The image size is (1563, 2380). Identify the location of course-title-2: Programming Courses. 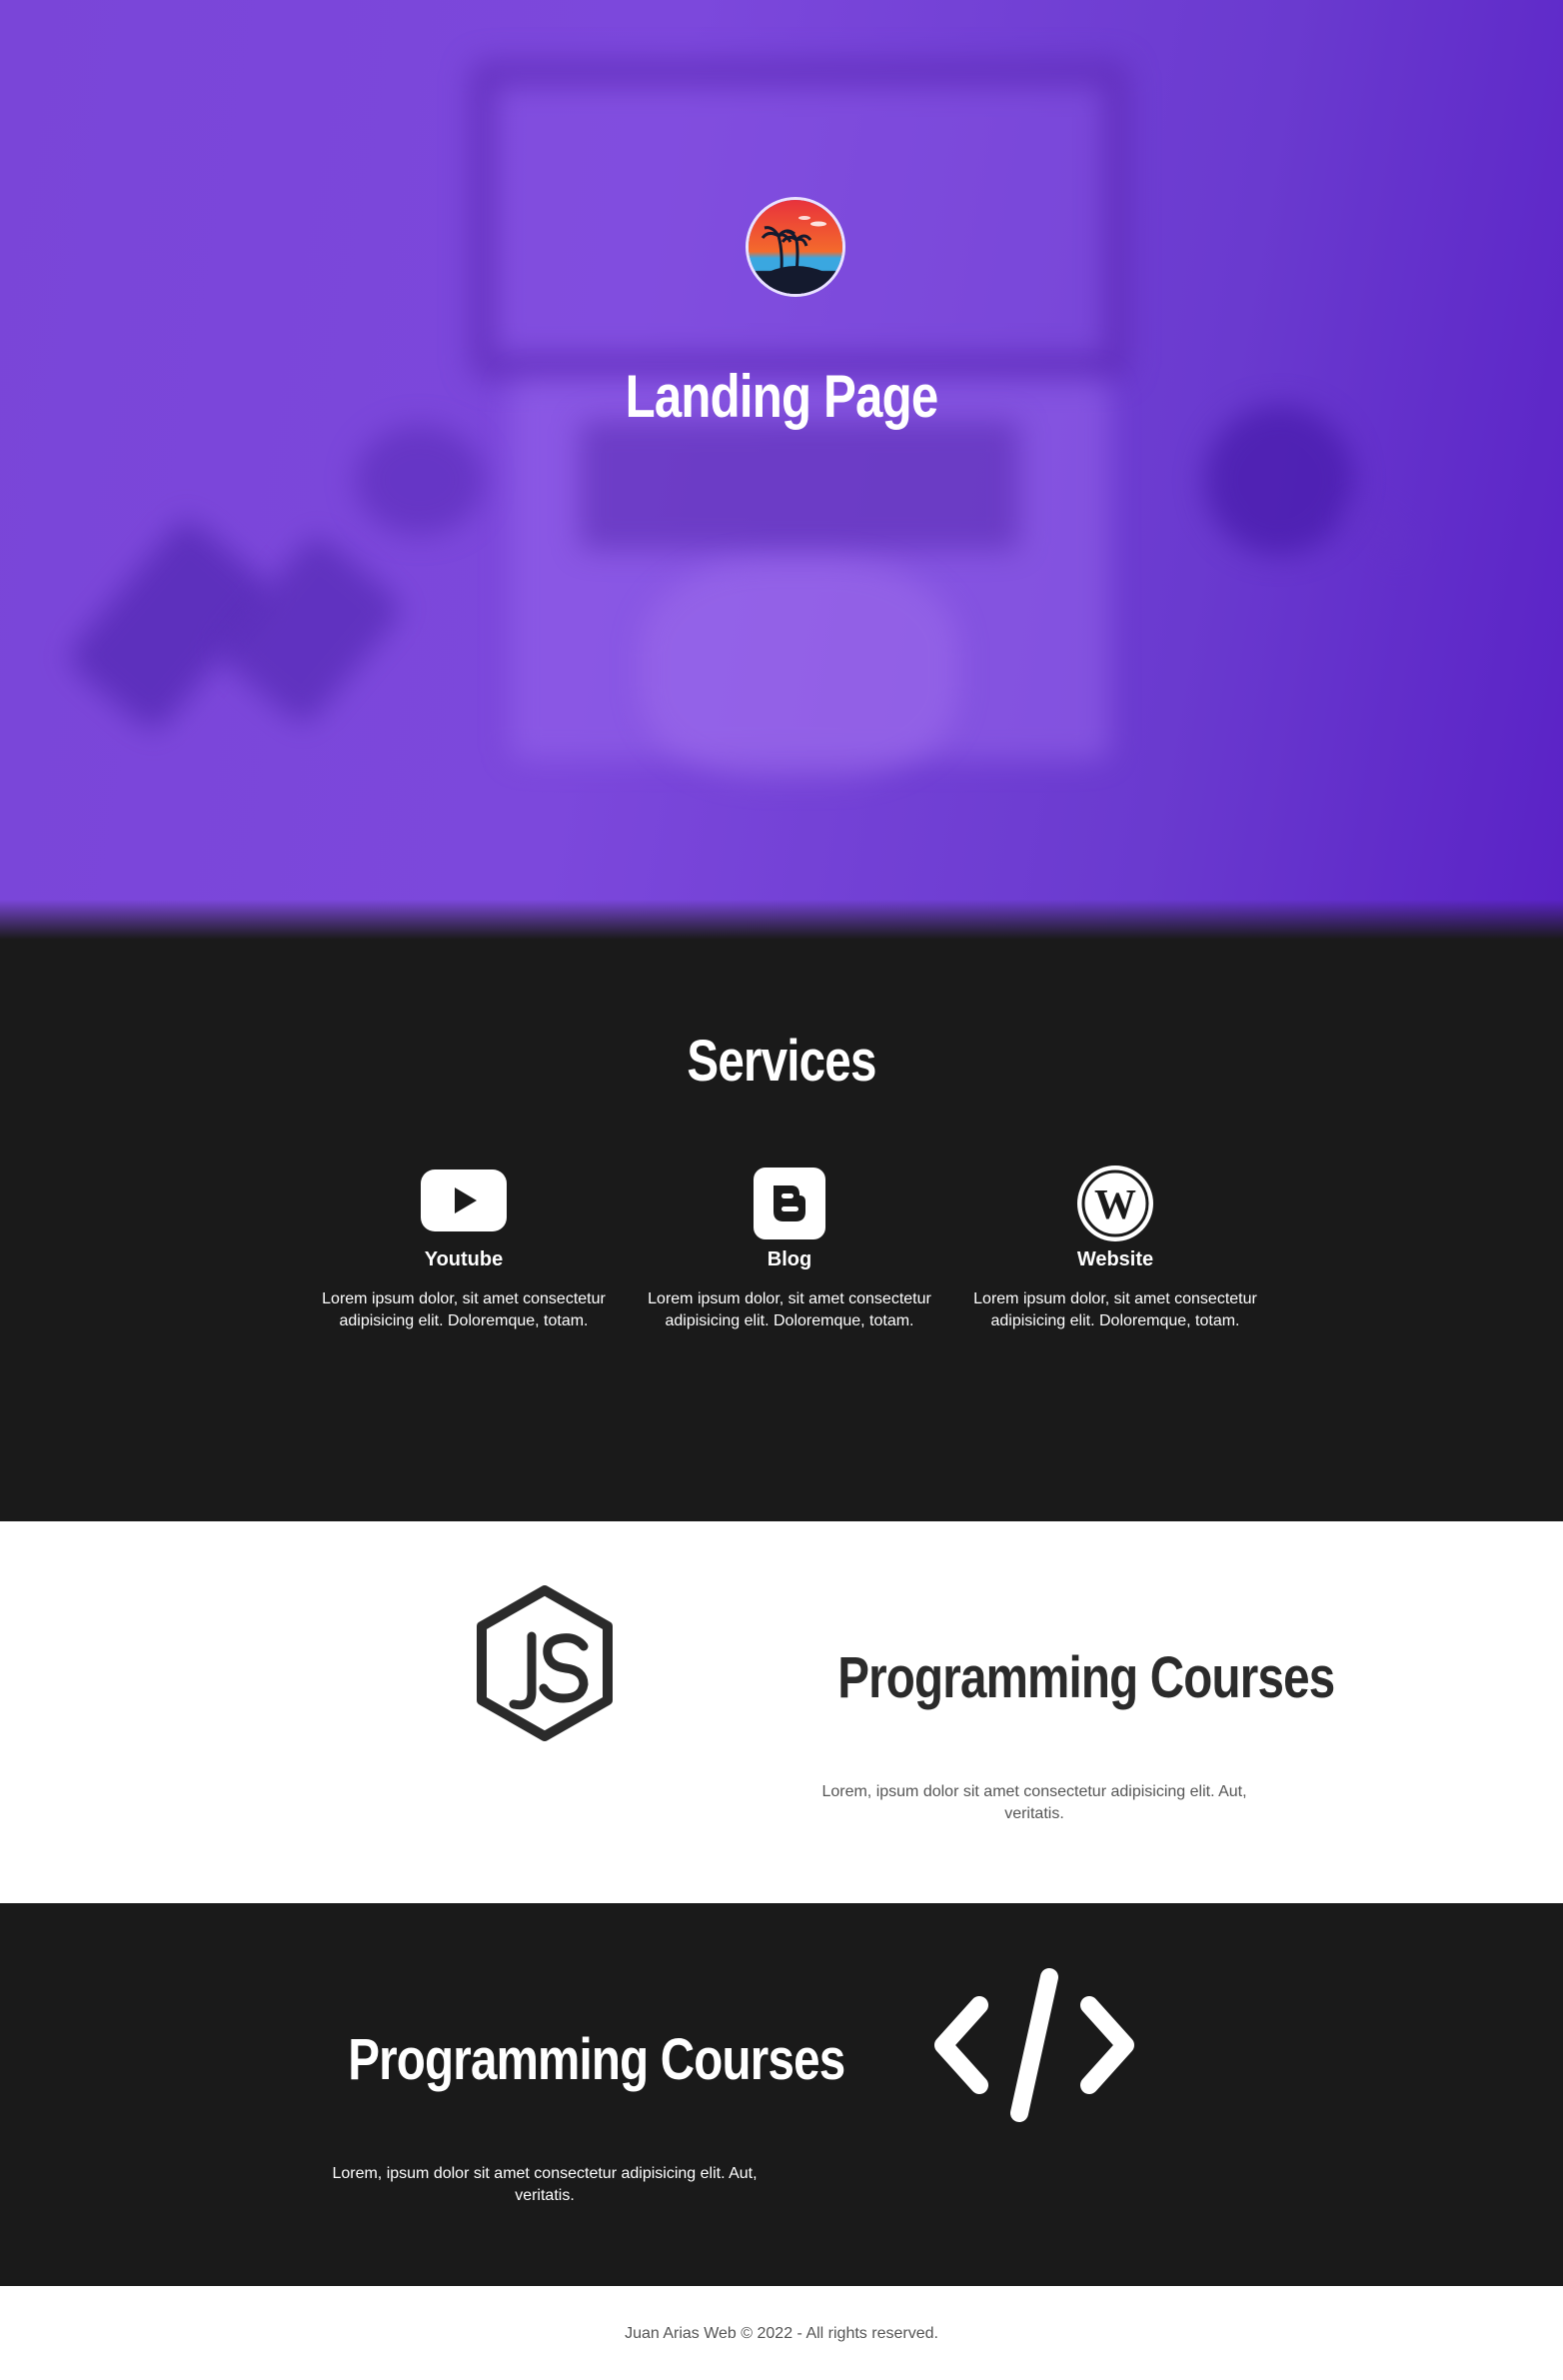
(596, 2059).